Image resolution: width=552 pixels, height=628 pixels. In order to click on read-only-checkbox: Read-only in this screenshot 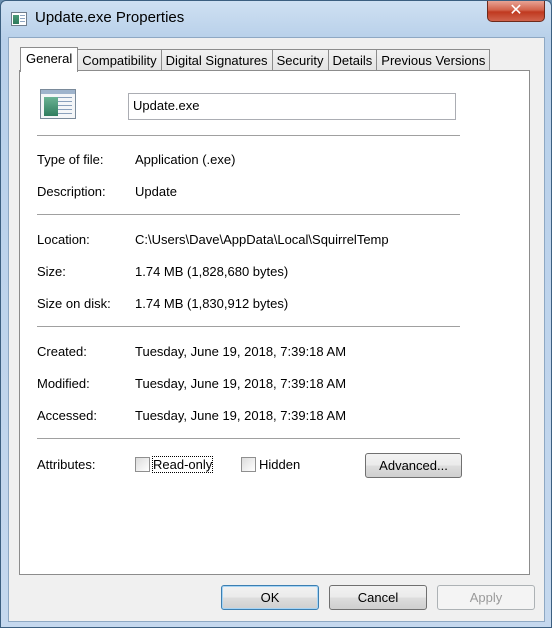, I will do `click(174, 464)`.